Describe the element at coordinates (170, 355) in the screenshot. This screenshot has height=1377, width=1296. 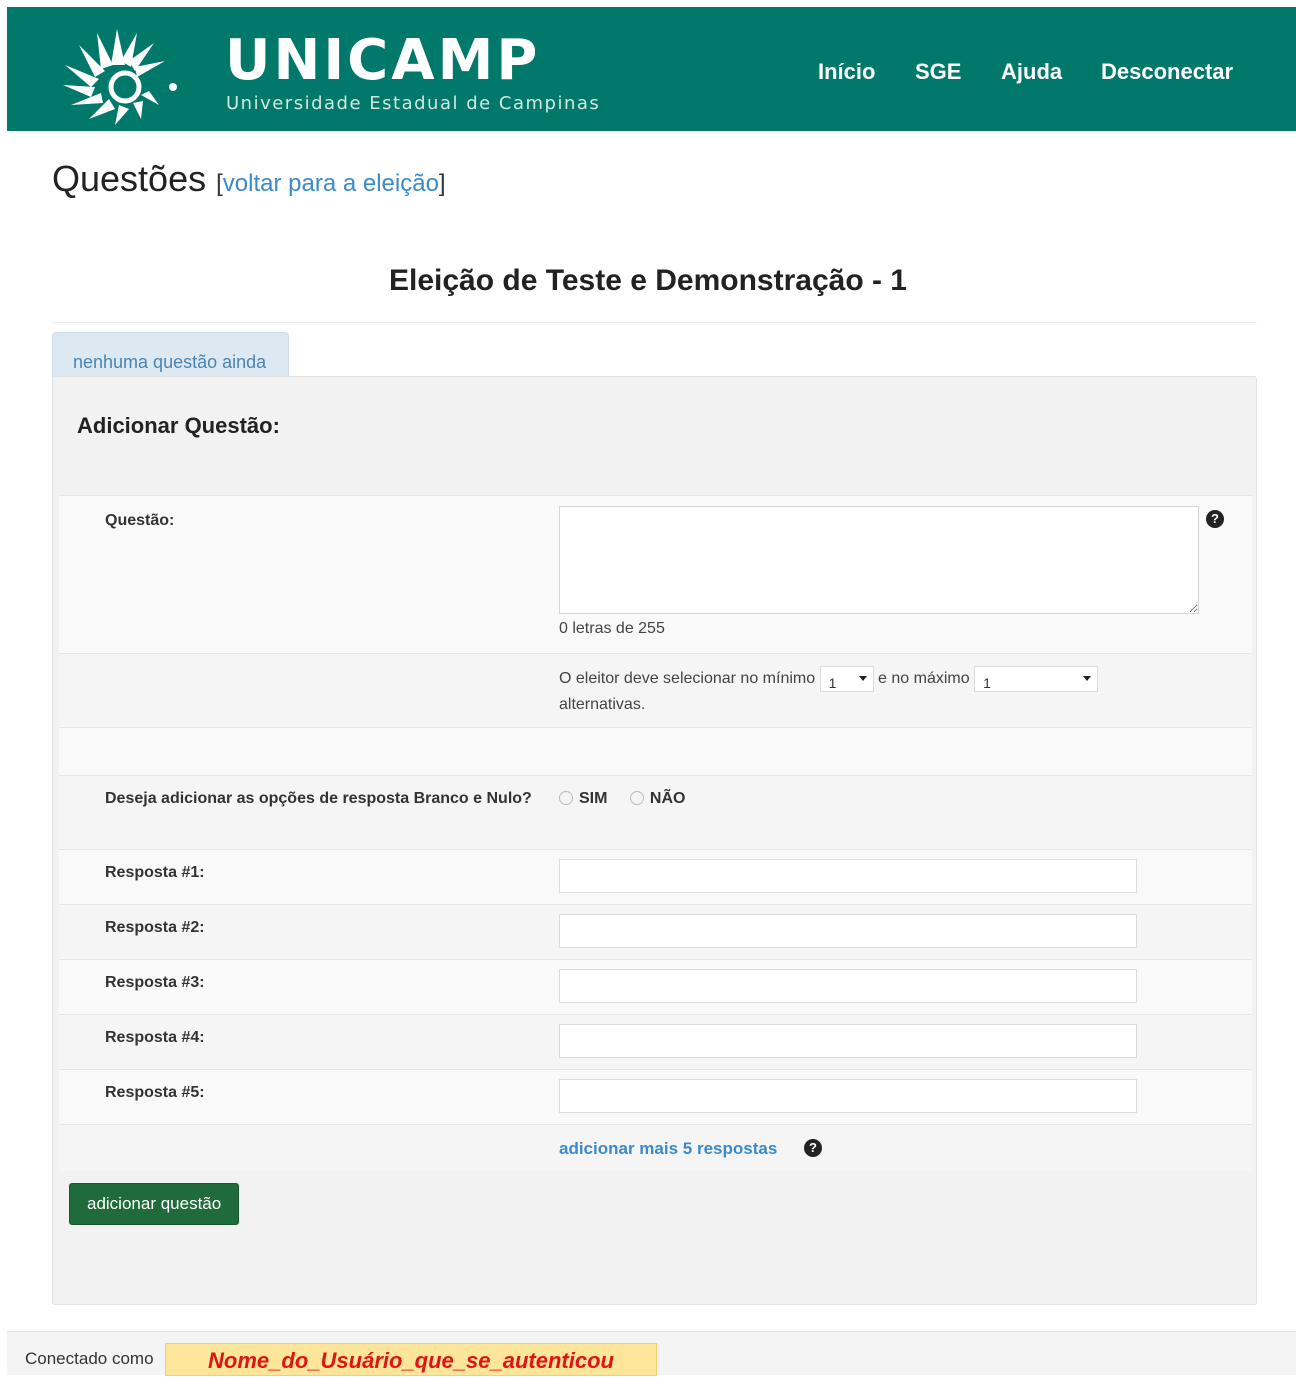
I see `tab-no-questions: nenhuma questão ainda` at that location.